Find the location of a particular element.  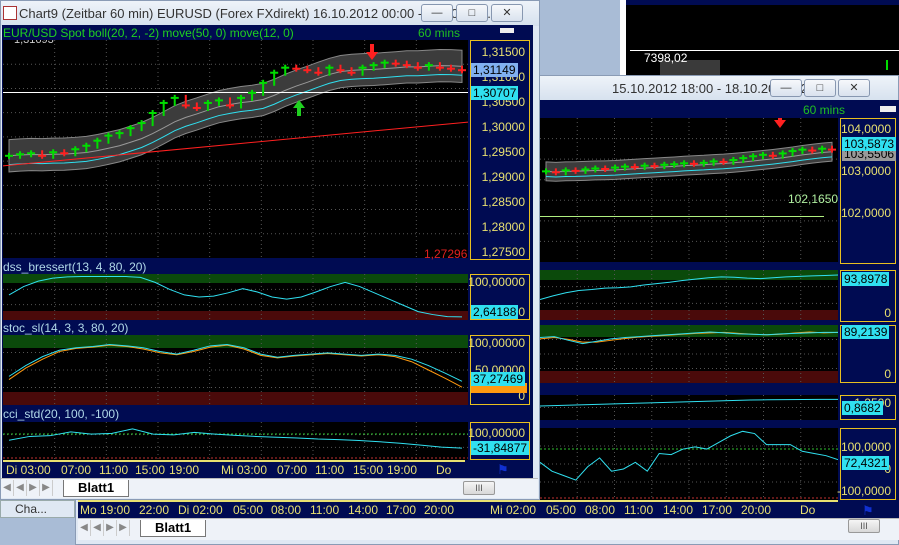

indicator3-line is located at coordinates (689, 402).